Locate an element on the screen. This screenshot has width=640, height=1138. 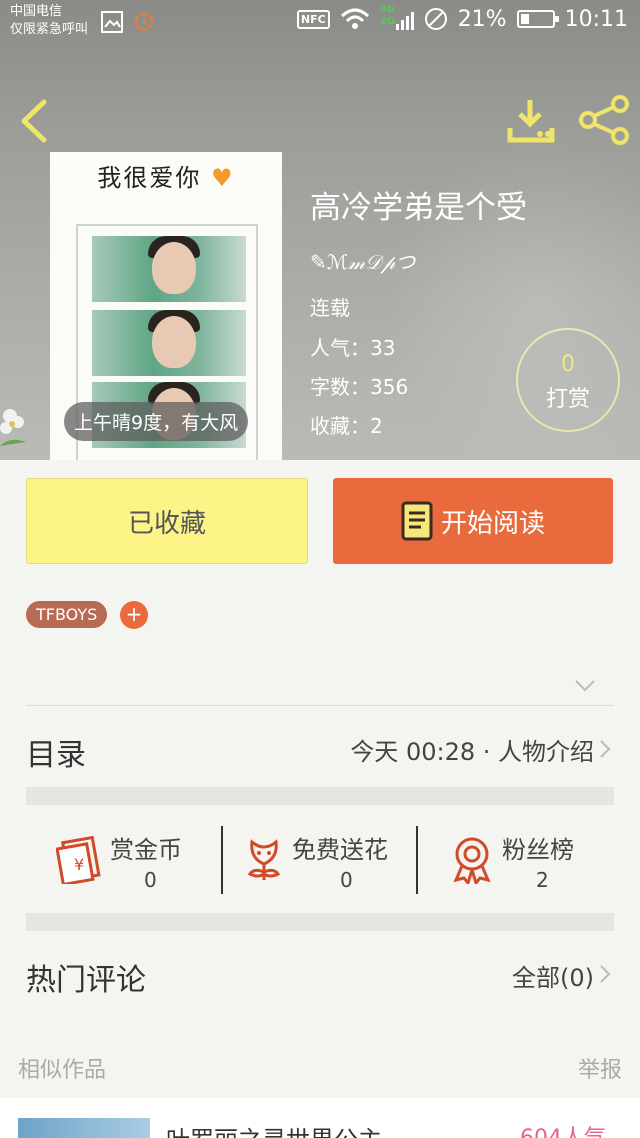
carrier-info: 中国电信 仅限紧急呼叫 is located at coordinates (49, 21).